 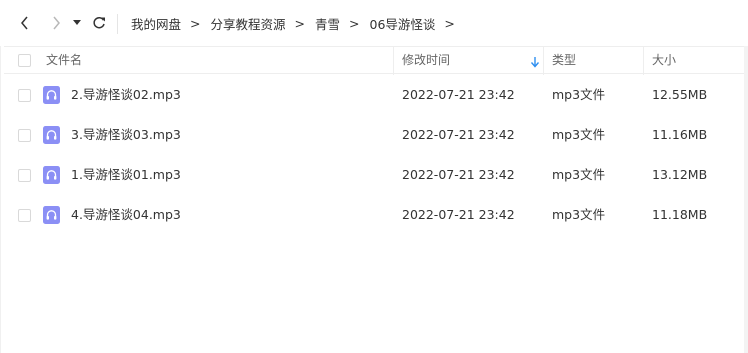 What do you see at coordinates (24, 60) in the screenshot?
I see `select-all-checkbox` at bounding box center [24, 60].